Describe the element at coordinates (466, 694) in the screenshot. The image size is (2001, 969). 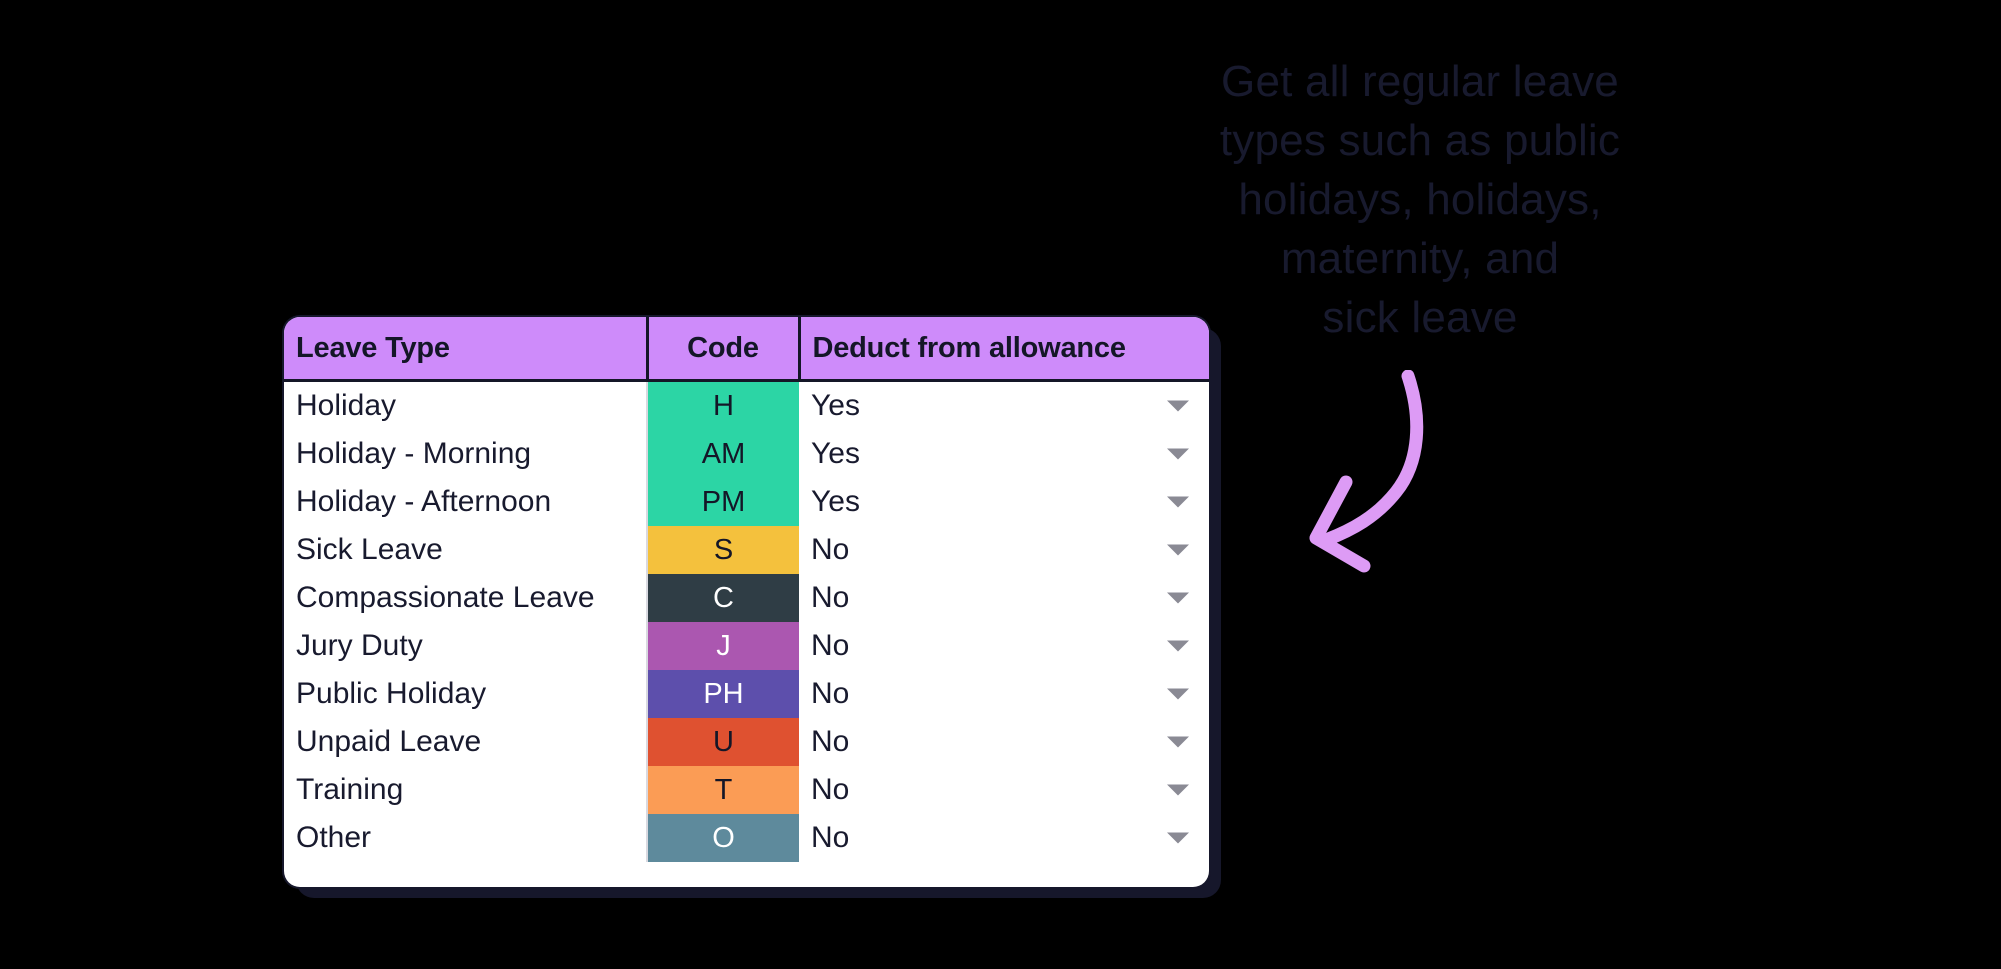
I see `cell-leave-type: Public Holiday` at that location.